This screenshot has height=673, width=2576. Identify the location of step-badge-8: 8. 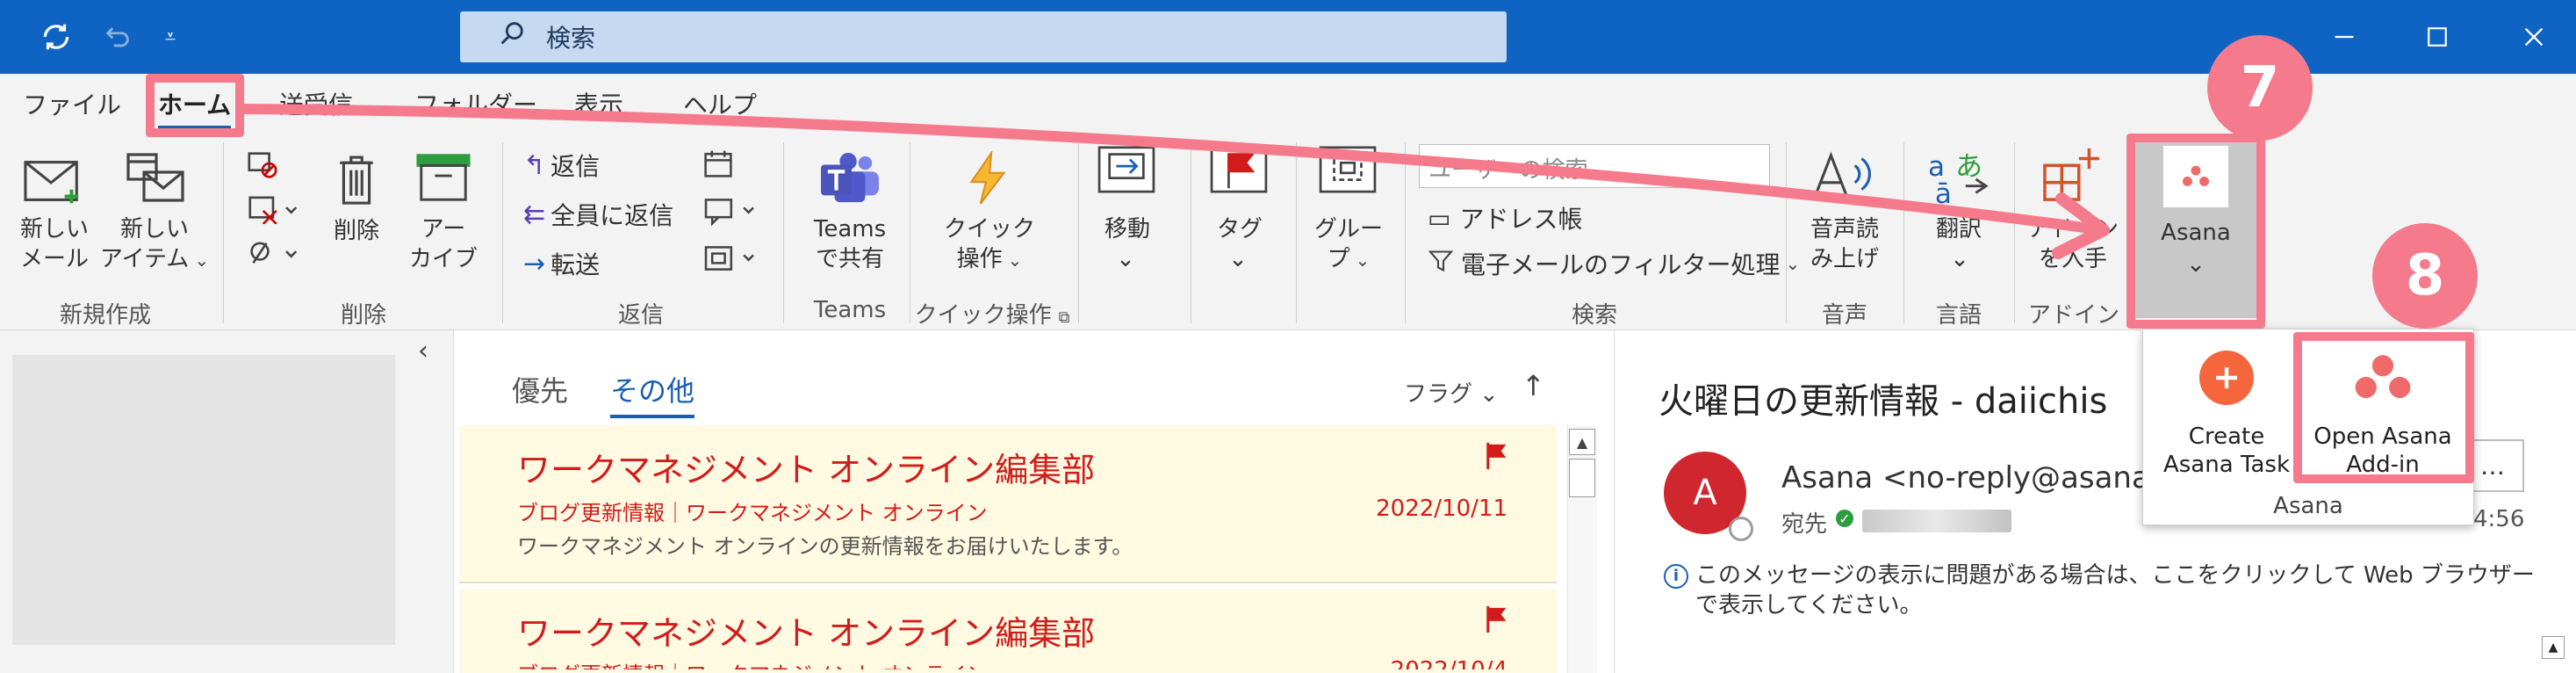
(2425, 276).